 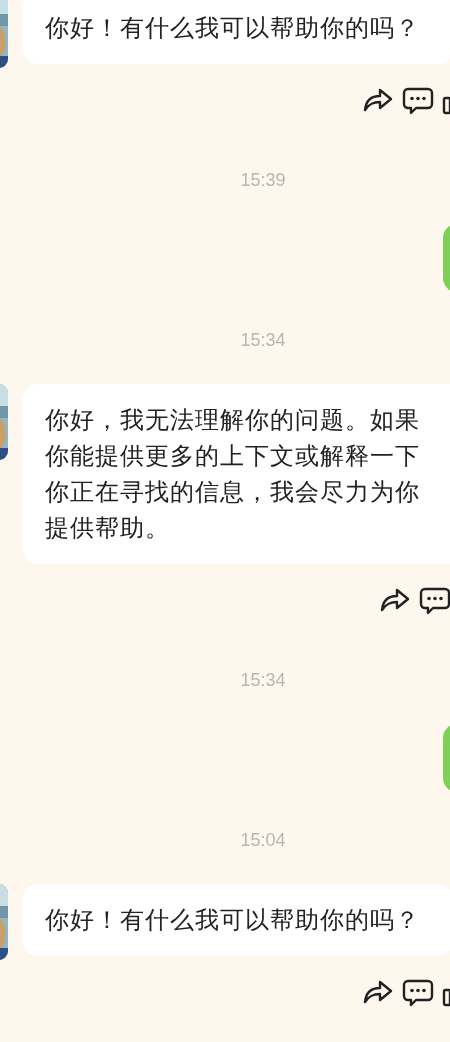 I want to click on timestamp: 15:39, so click(x=262, y=180).